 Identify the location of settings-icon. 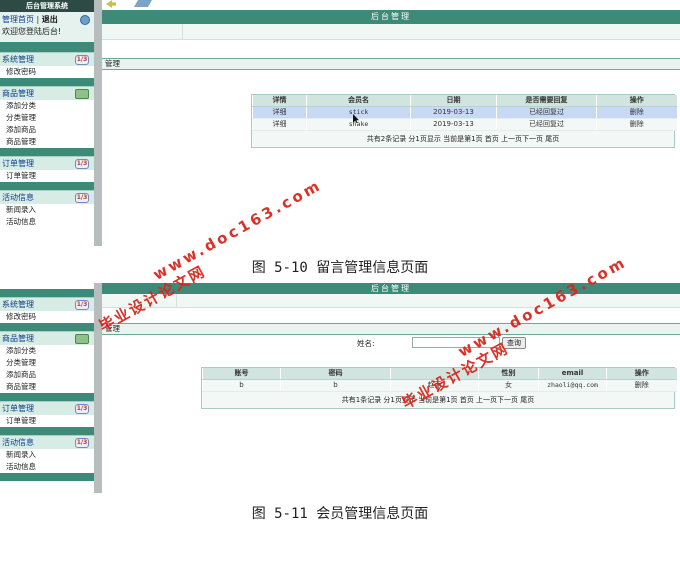
(85, 20).